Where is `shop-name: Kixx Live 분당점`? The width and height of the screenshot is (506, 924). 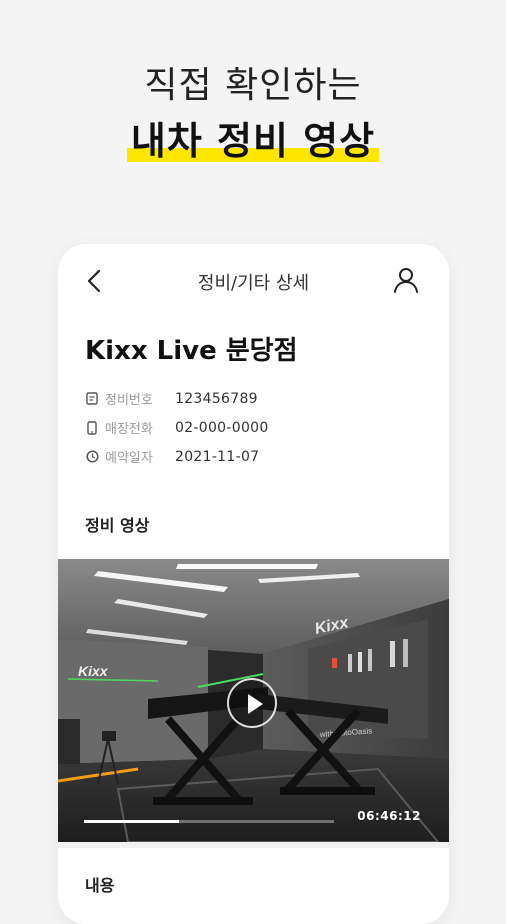
shop-name: Kixx Live 분당점 is located at coordinates (191, 351).